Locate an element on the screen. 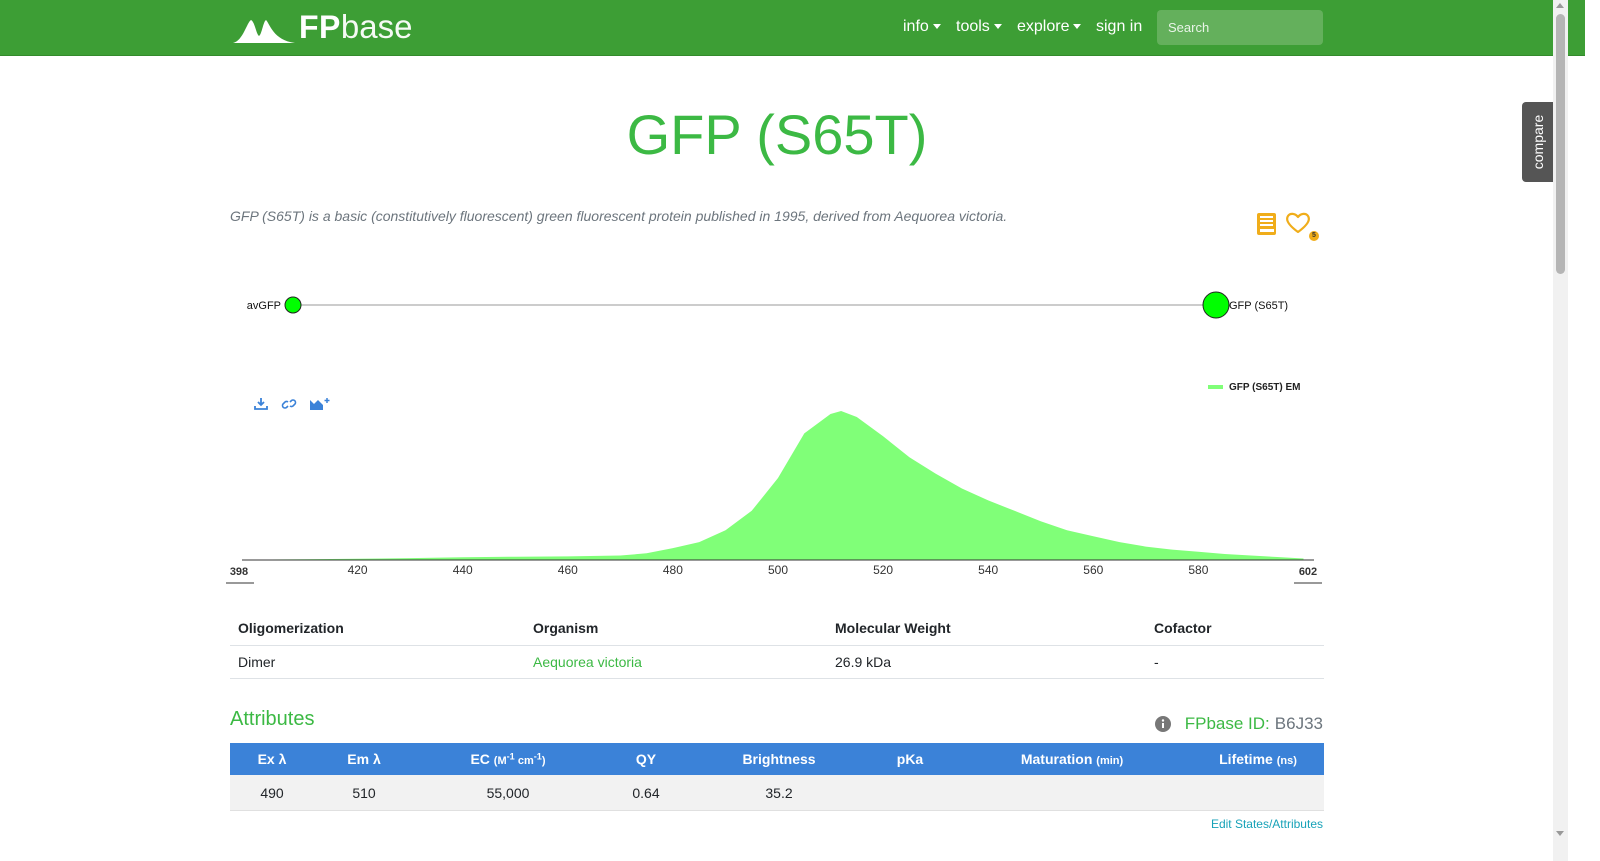 The image size is (1600, 861). molecular-weight-value: 26.9 kDa is located at coordinates (986, 662).